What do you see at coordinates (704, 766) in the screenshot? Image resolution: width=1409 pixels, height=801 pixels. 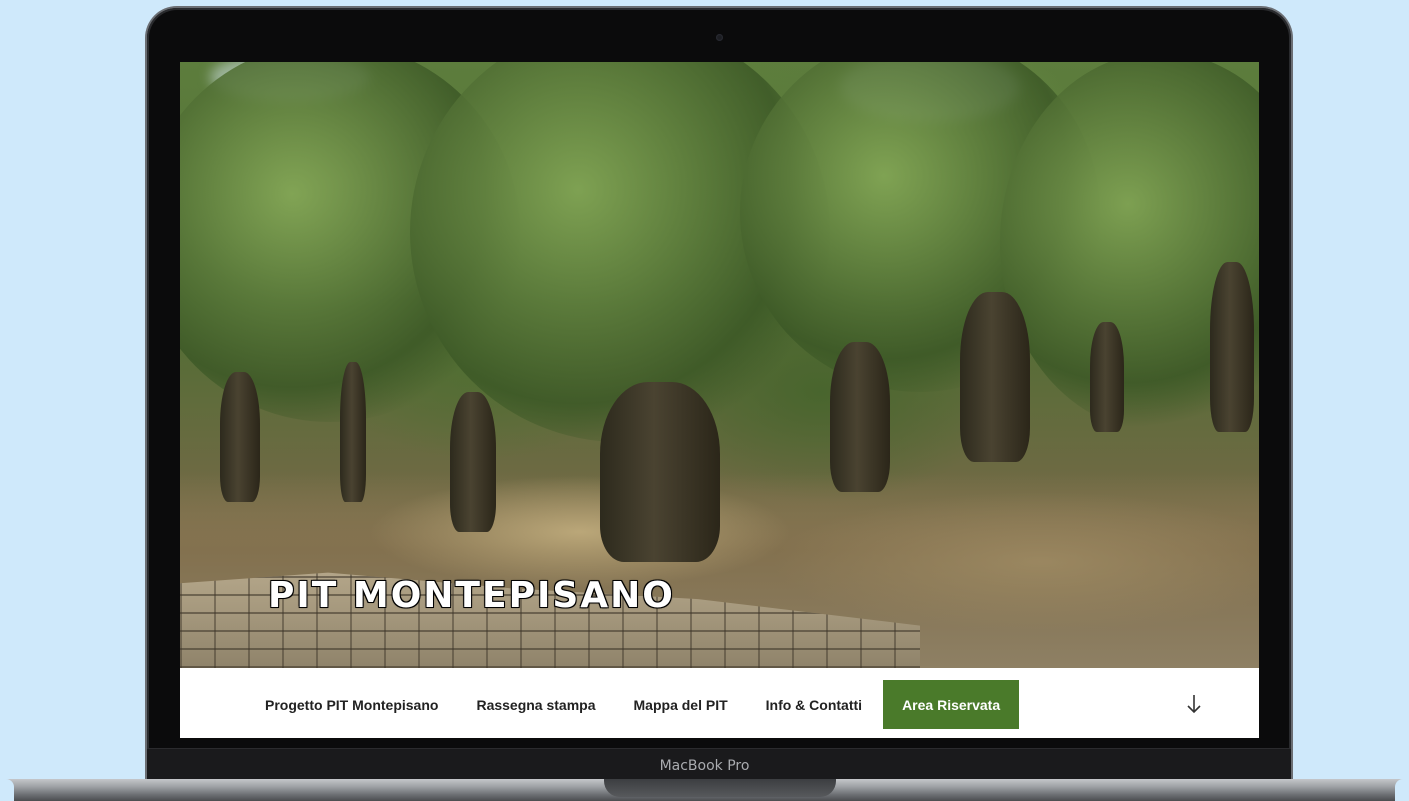 I see `device-brand-label: MacBook Pro` at bounding box center [704, 766].